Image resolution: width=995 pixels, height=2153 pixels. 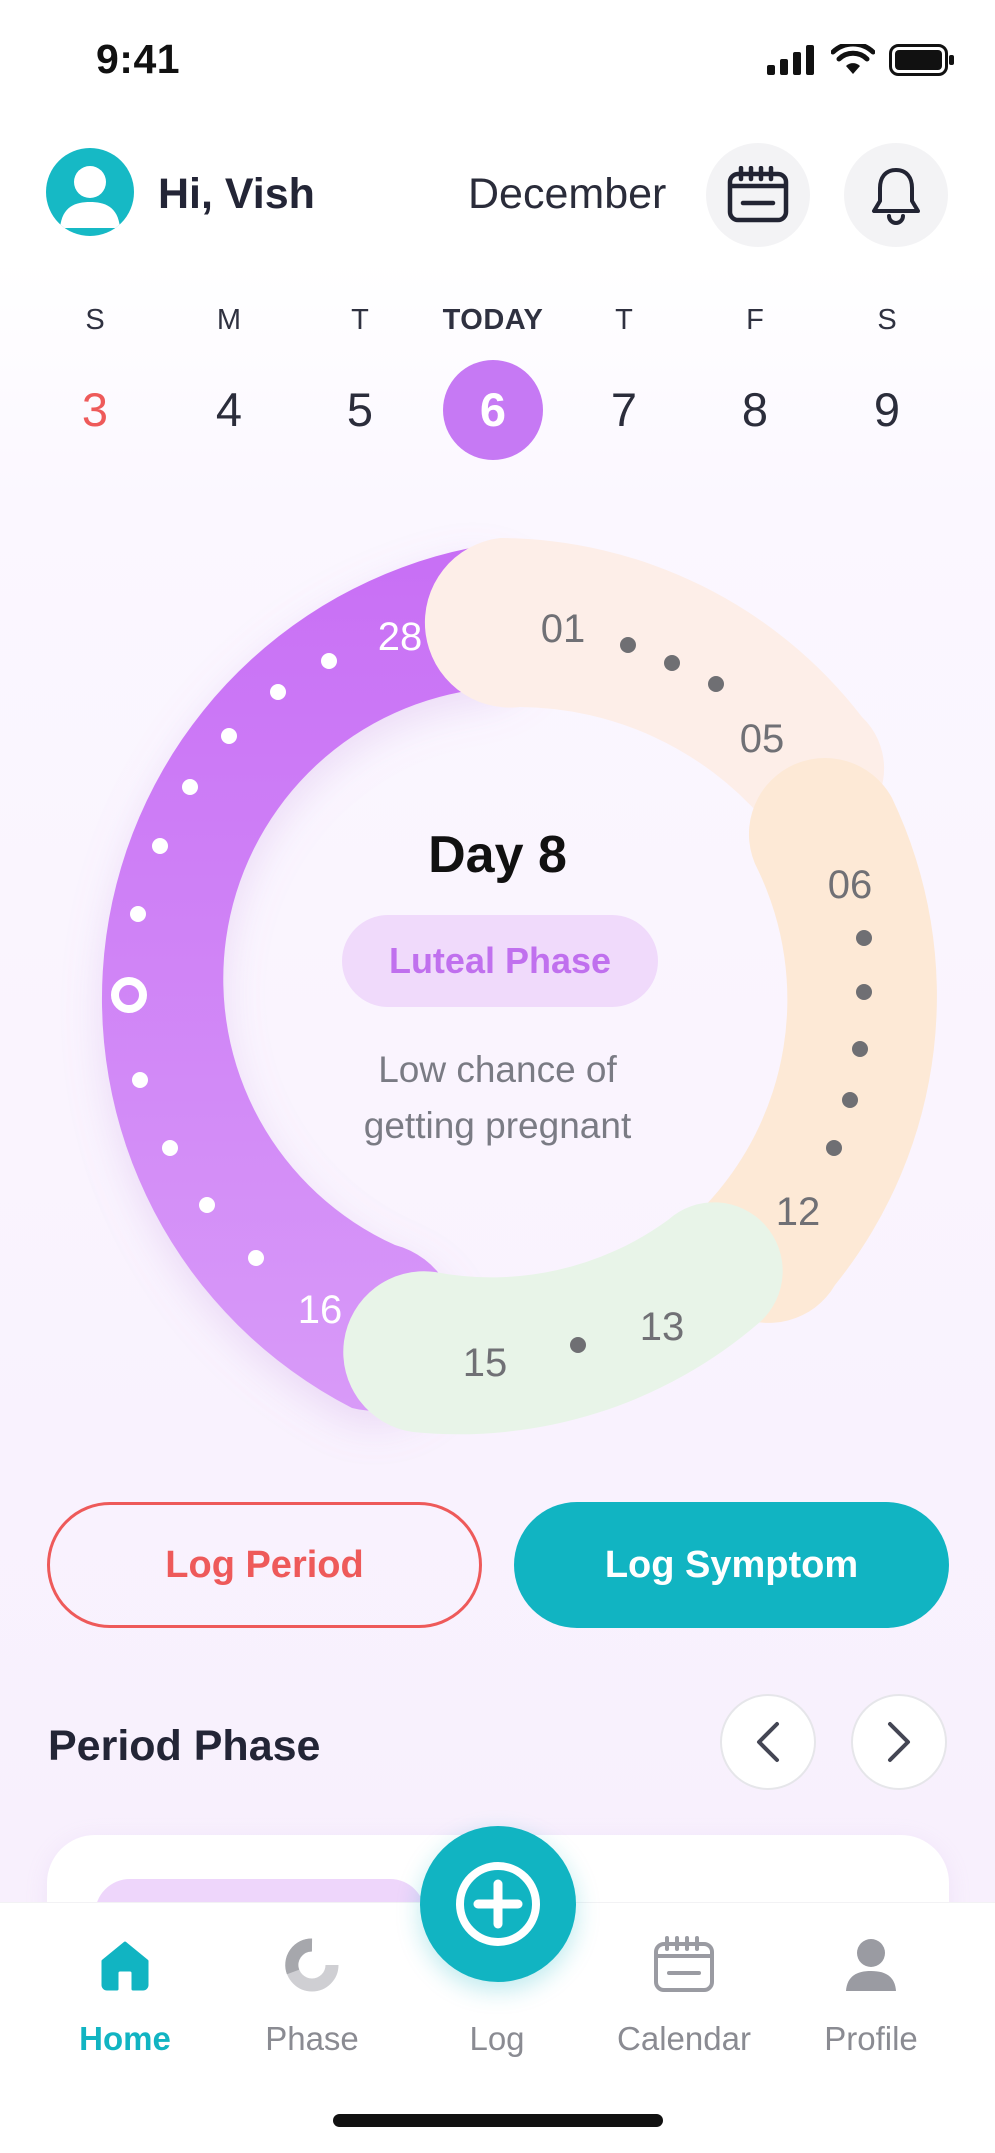 I want to click on tab-profile: Profile, so click(x=871, y=1989).